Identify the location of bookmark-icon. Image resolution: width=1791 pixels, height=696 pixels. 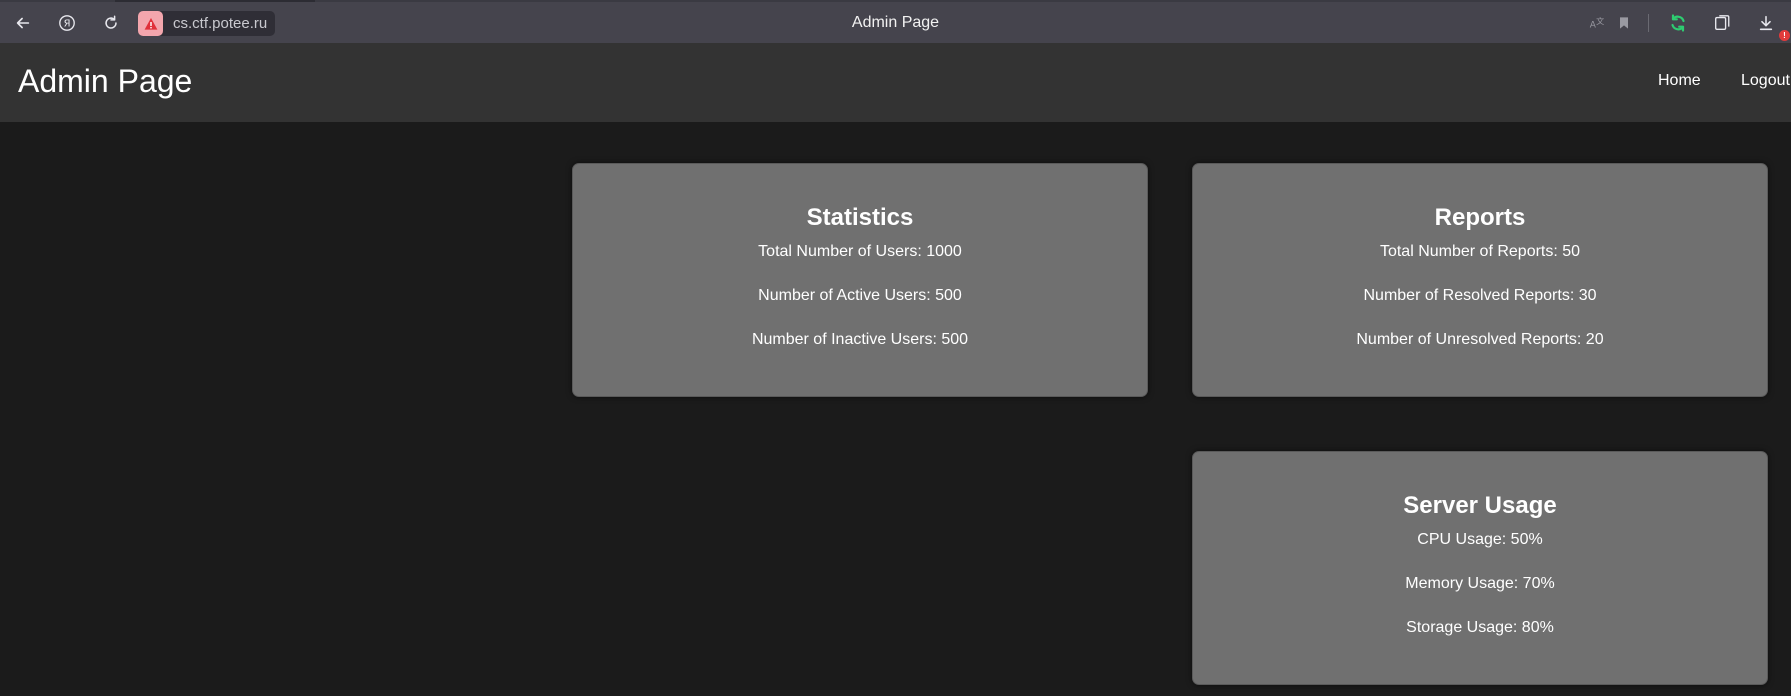
(1624, 23).